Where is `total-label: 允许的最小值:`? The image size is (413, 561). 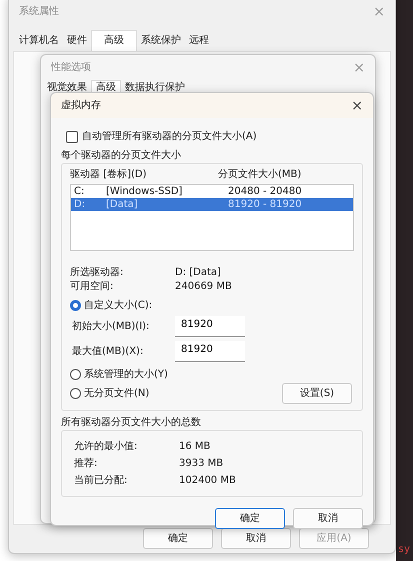
total-label: 允许的最小值: is located at coordinates (106, 447).